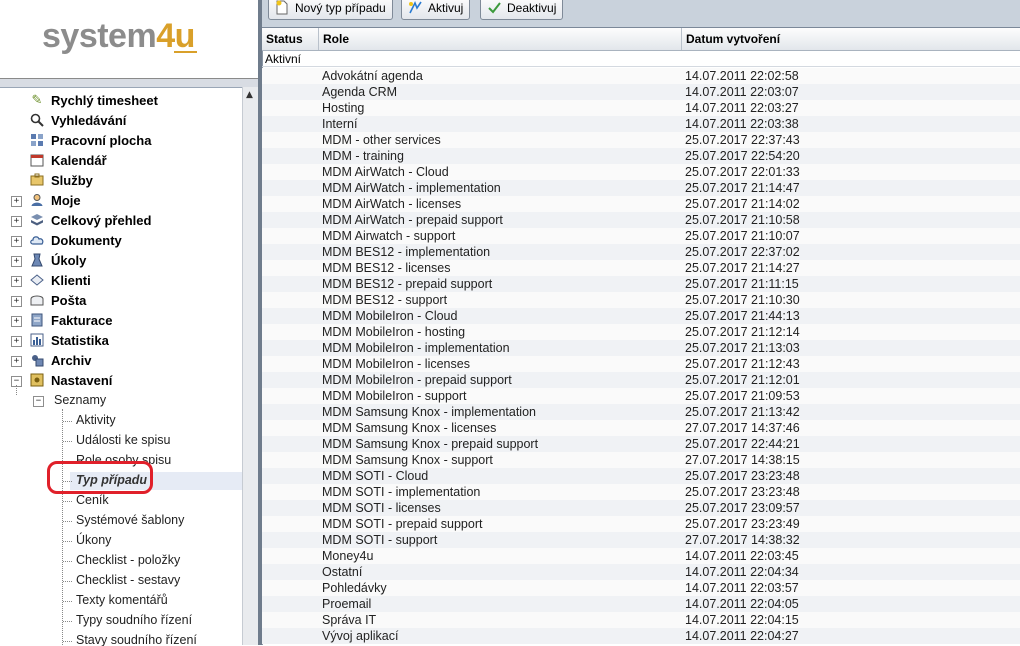 The width and height of the screenshot is (1020, 646). I want to click on table-row: Interní 14.07.2011 22:03:38, so click(641, 124).